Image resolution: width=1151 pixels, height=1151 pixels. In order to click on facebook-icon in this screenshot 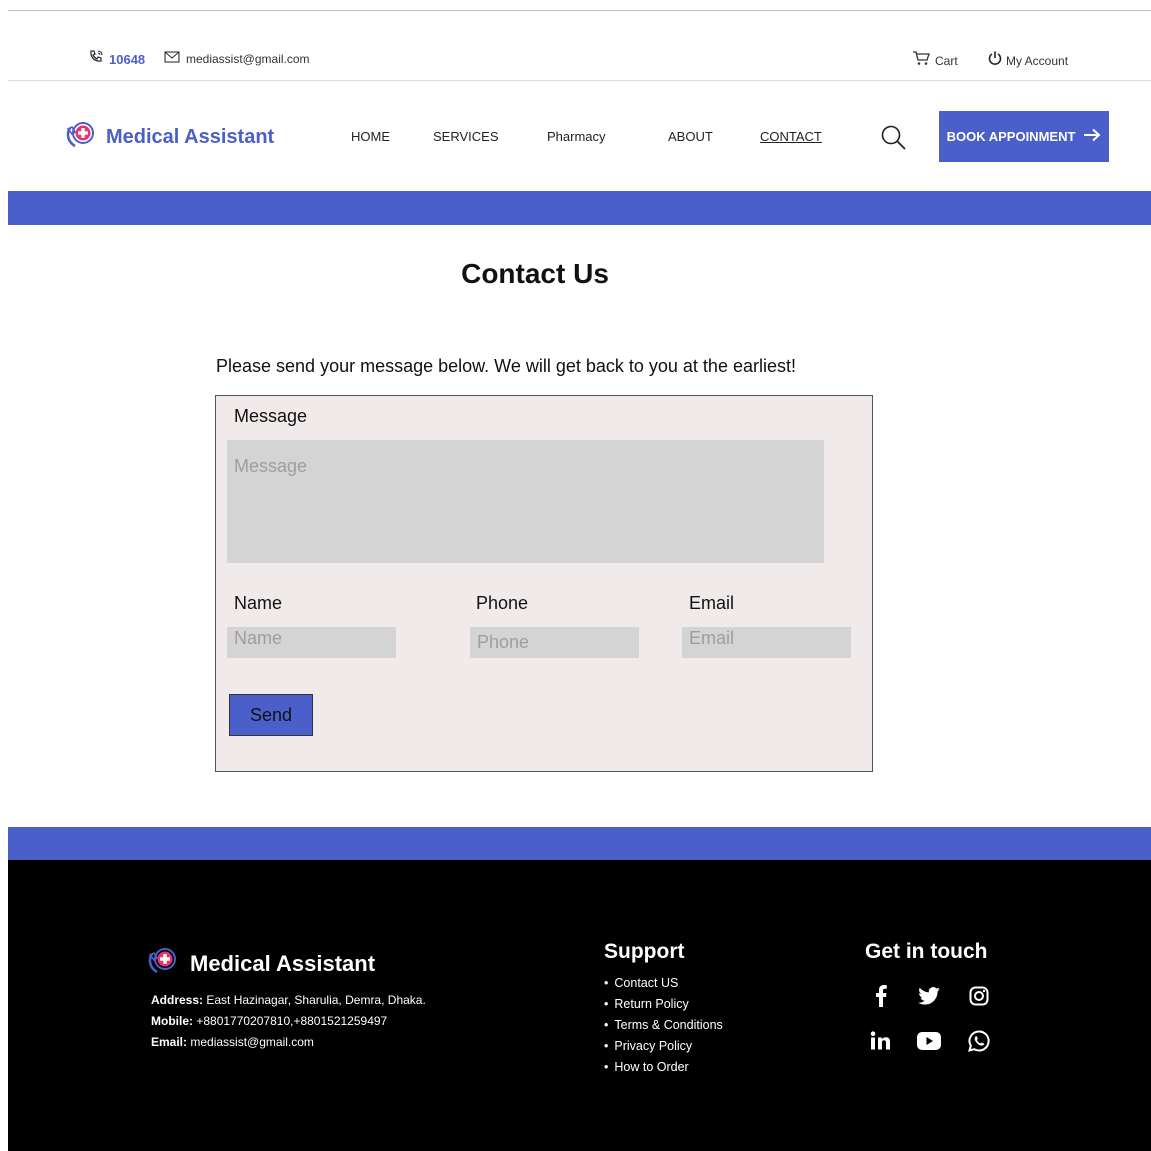, I will do `click(881, 996)`.